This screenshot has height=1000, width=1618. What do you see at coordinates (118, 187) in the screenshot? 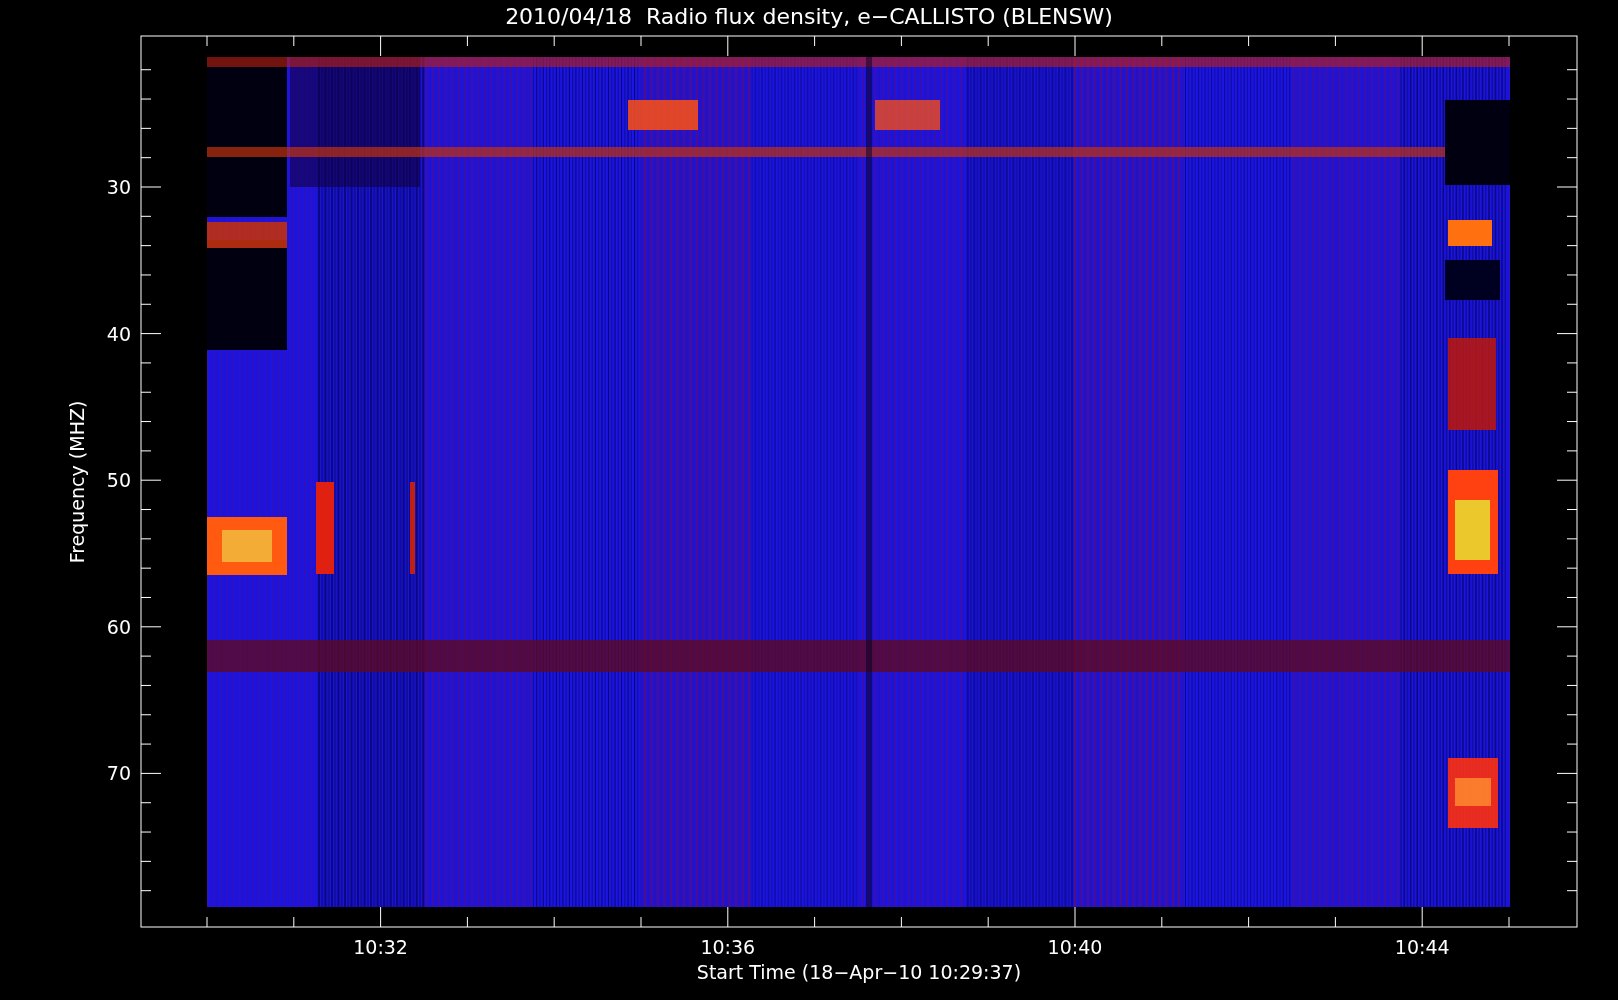
I see `y-tick-label: 30` at bounding box center [118, 187].